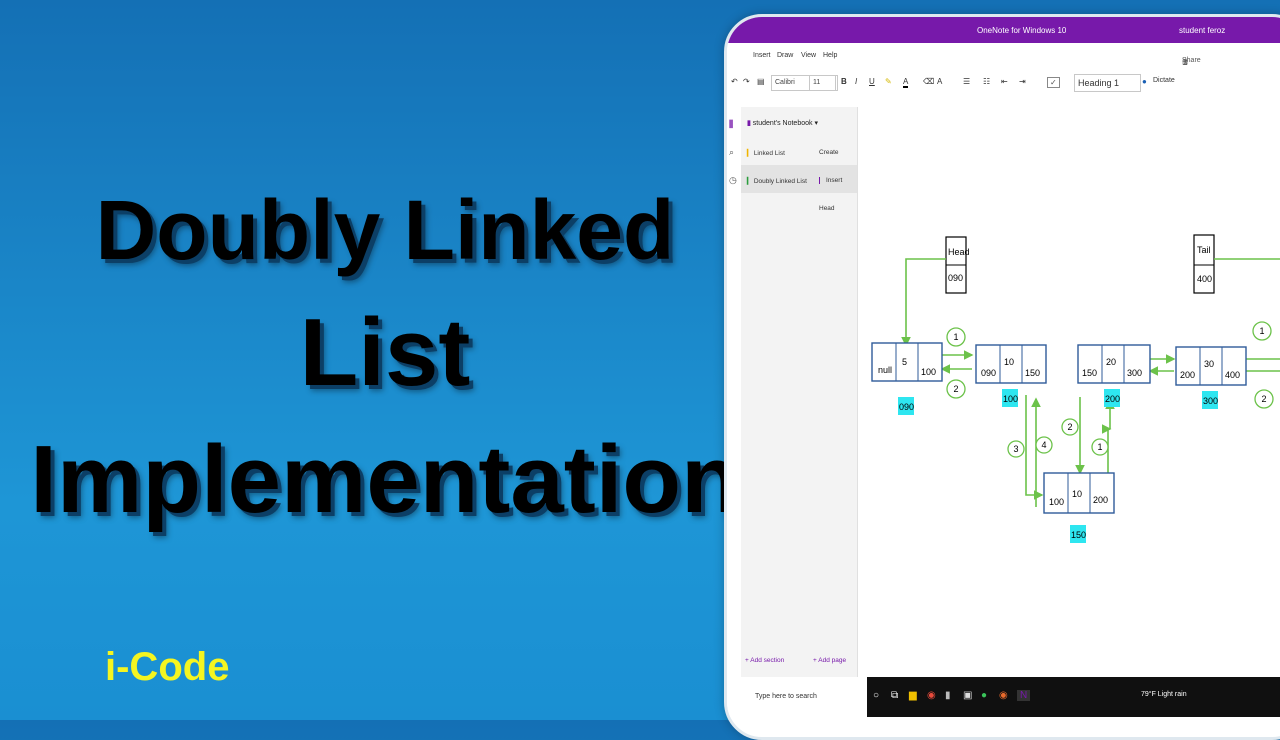 This screenshot has height=740, width=1280. What do you see at coordinates (385, 352) in the screenshot?
I see `headline-line-2: List` at bounding box center [385, 352].